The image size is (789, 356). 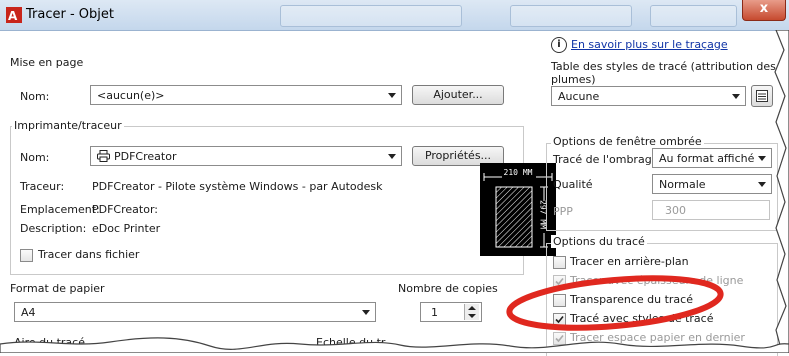 I want to click on page-setup-name-label: Nom:, so click(x=35, y=96).